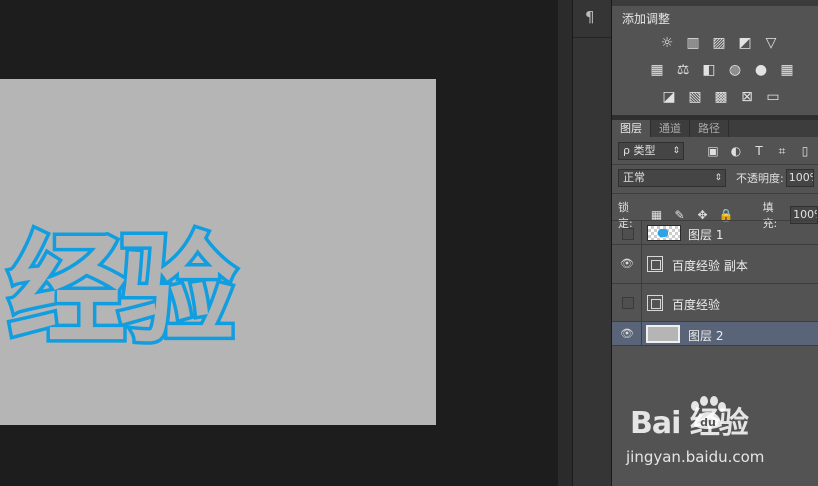 The image size is (818, 486). What do you see at coordinates (696, 305) in the screenshot?
I see `layer-name: 百度经验` at bounding box center [696, 305].